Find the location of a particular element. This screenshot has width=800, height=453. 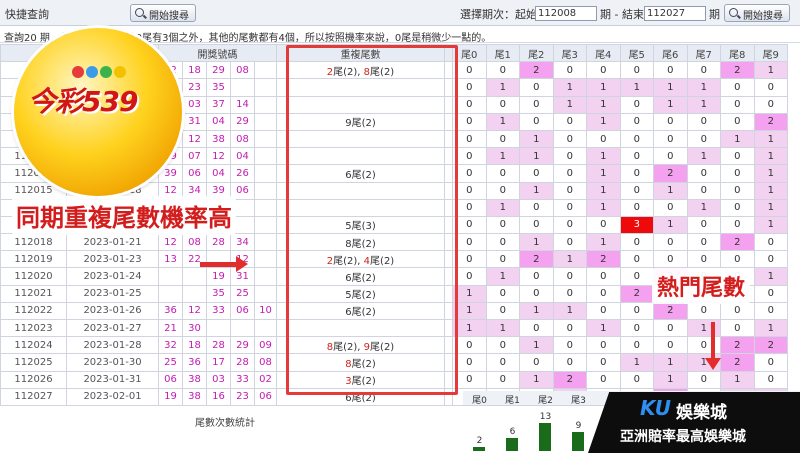

drawn-number: 12 is located at coordinates (194, 139).